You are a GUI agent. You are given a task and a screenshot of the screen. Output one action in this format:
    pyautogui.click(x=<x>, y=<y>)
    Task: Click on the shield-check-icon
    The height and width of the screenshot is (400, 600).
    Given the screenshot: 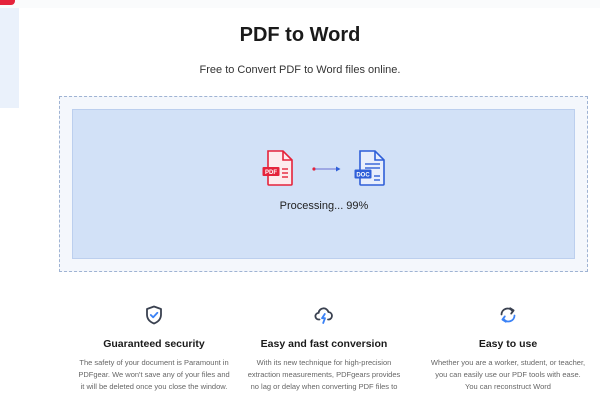 What is the action you would take?
    pyautogui.click(x=154, y=315)
    